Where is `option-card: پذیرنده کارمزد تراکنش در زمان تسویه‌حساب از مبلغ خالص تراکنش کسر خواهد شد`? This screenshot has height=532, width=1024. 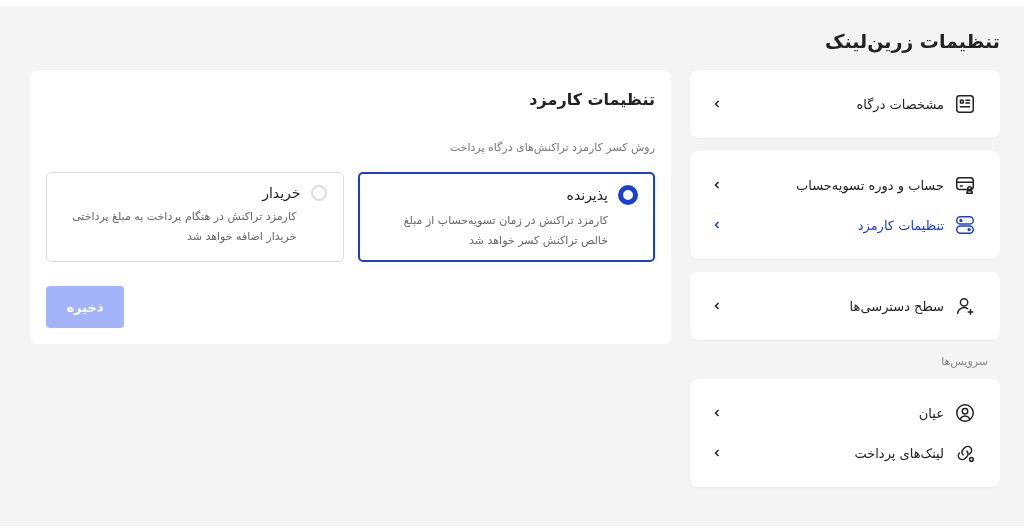
option-card: پذیرنده کارمزد تراکنش در زمان تسویه‌حساب از مبلغ خالص تراکنش کسر خواهد شد is located at coordinates (506, 217).